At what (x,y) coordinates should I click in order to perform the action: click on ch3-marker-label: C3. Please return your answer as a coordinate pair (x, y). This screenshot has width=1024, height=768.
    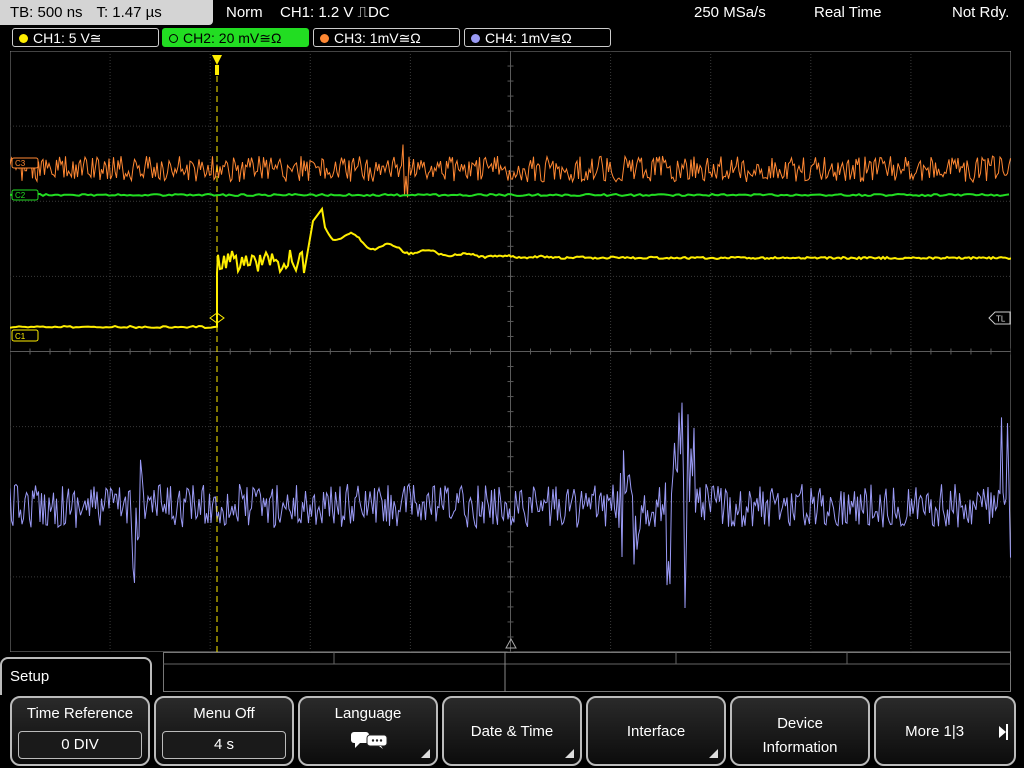
    Looking at the image, I should click on (20, 163).